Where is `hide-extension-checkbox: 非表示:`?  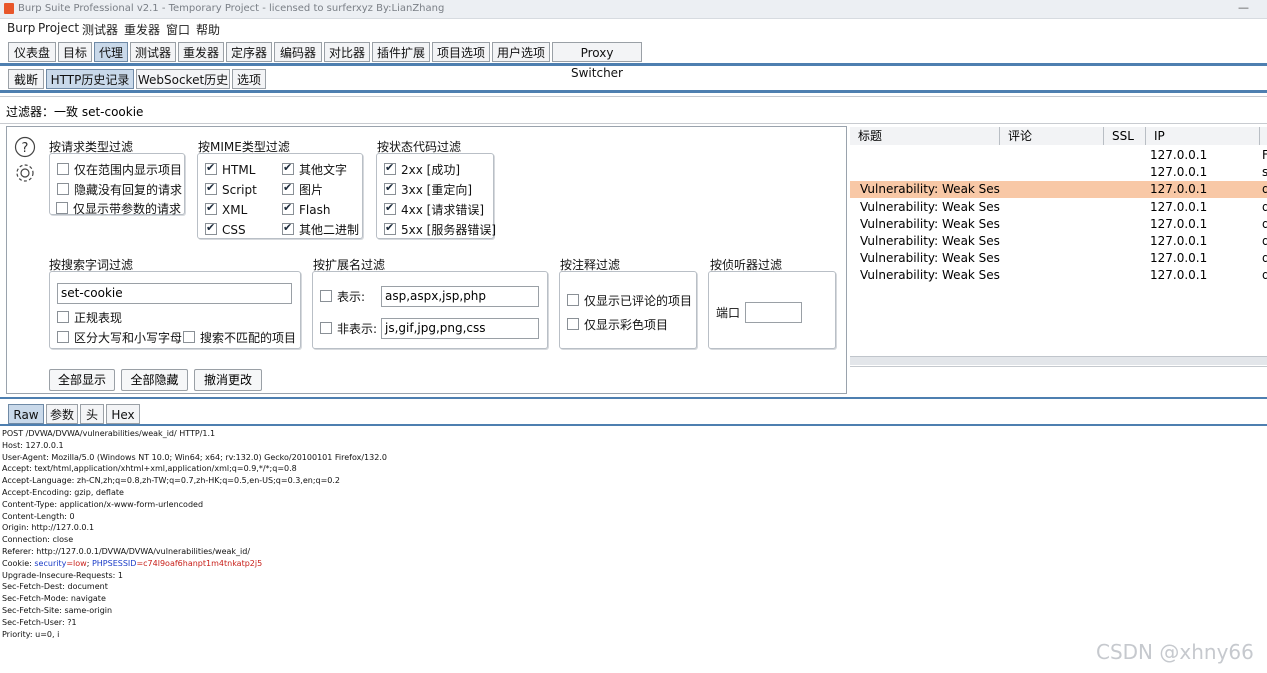
hide-extension-checkbox: 非表示: is located at coordinates (348, 329).